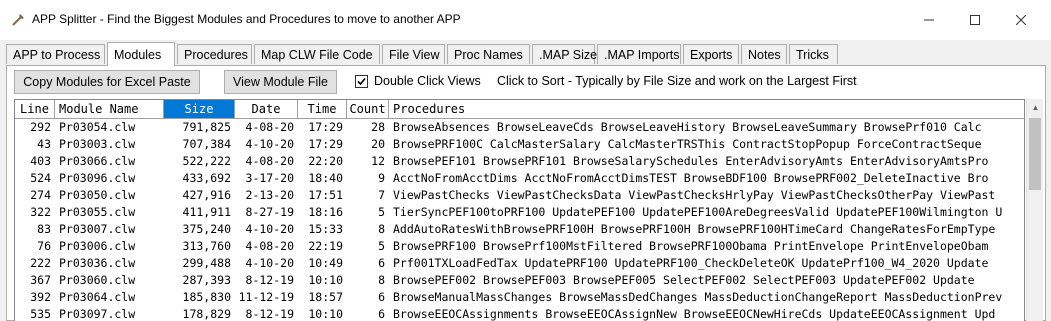 This screenshot has height=321, width=1051. I want to click on cell-module-name: Pr03096.clw, so click(97, 178).